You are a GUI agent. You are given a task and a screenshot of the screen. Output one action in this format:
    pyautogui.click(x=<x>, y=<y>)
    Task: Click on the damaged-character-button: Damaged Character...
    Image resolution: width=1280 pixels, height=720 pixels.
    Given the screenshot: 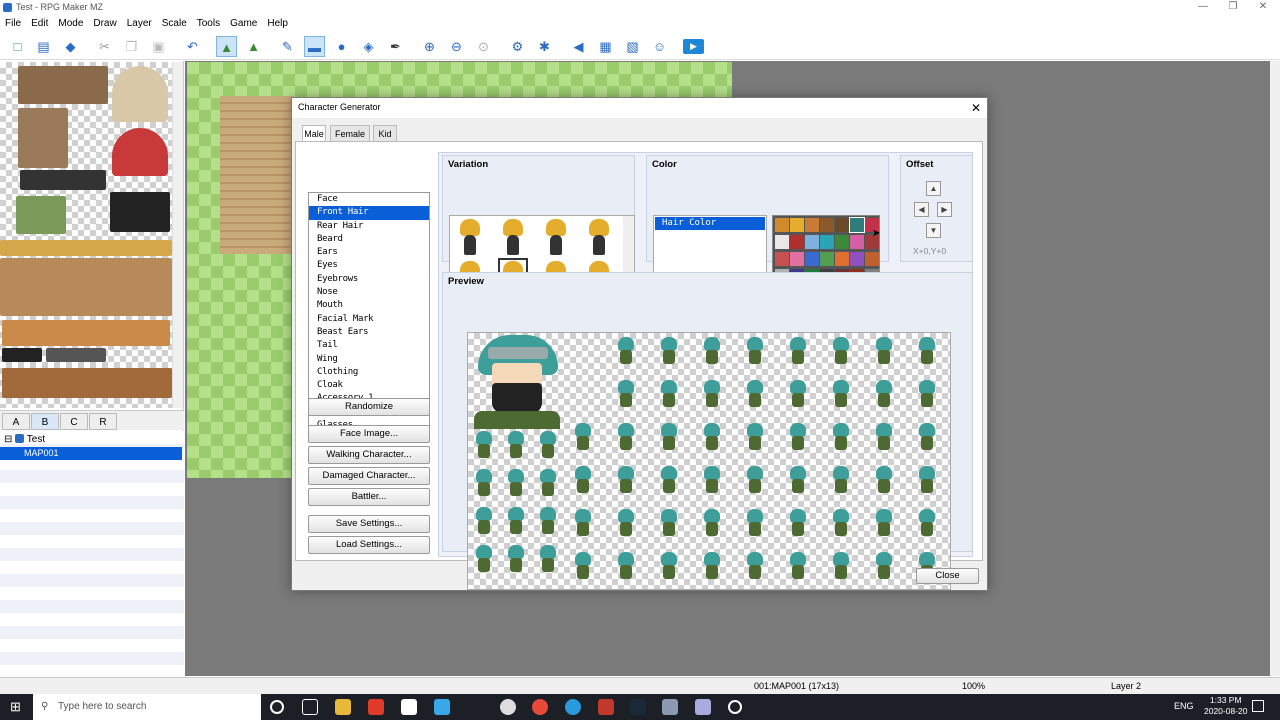 What is the action you would take?
    pyautogui.click(x=369, y=476)
    